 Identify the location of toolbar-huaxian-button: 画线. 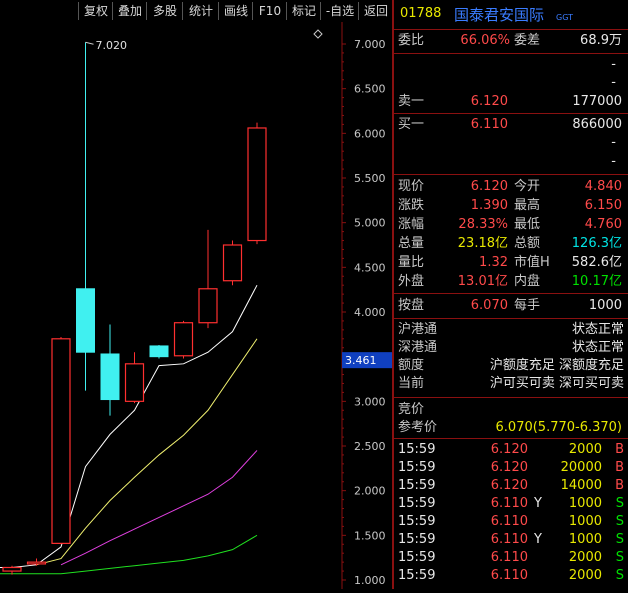
(235, 11).